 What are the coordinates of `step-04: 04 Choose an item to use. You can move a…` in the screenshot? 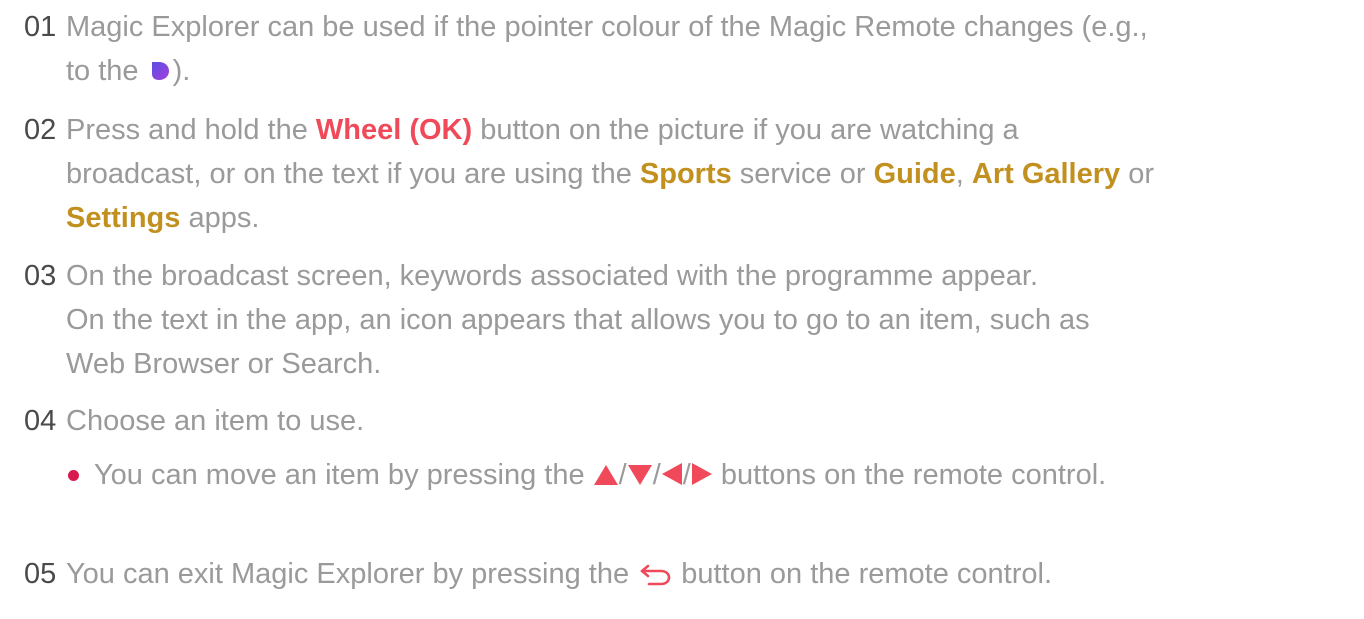 It's located at (553, 448).